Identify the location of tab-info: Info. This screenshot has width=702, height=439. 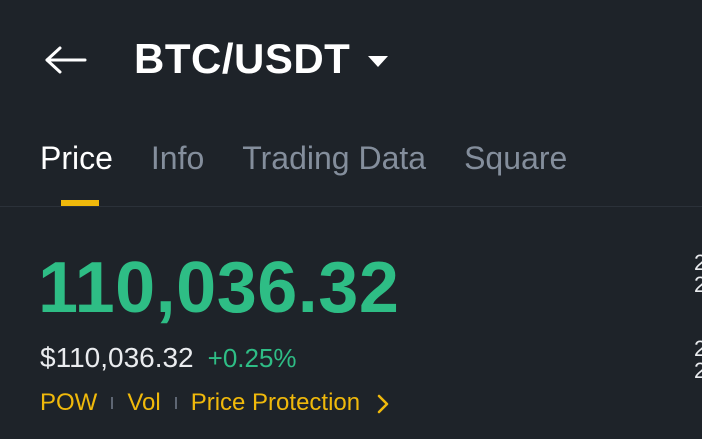
(177, 158).